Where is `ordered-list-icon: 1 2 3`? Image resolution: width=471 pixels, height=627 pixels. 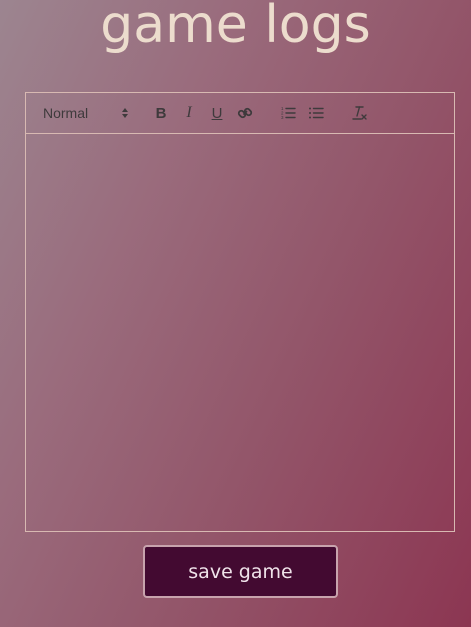
ordered-list-icon: 1 2 3 is located at coordinates (288, 113).